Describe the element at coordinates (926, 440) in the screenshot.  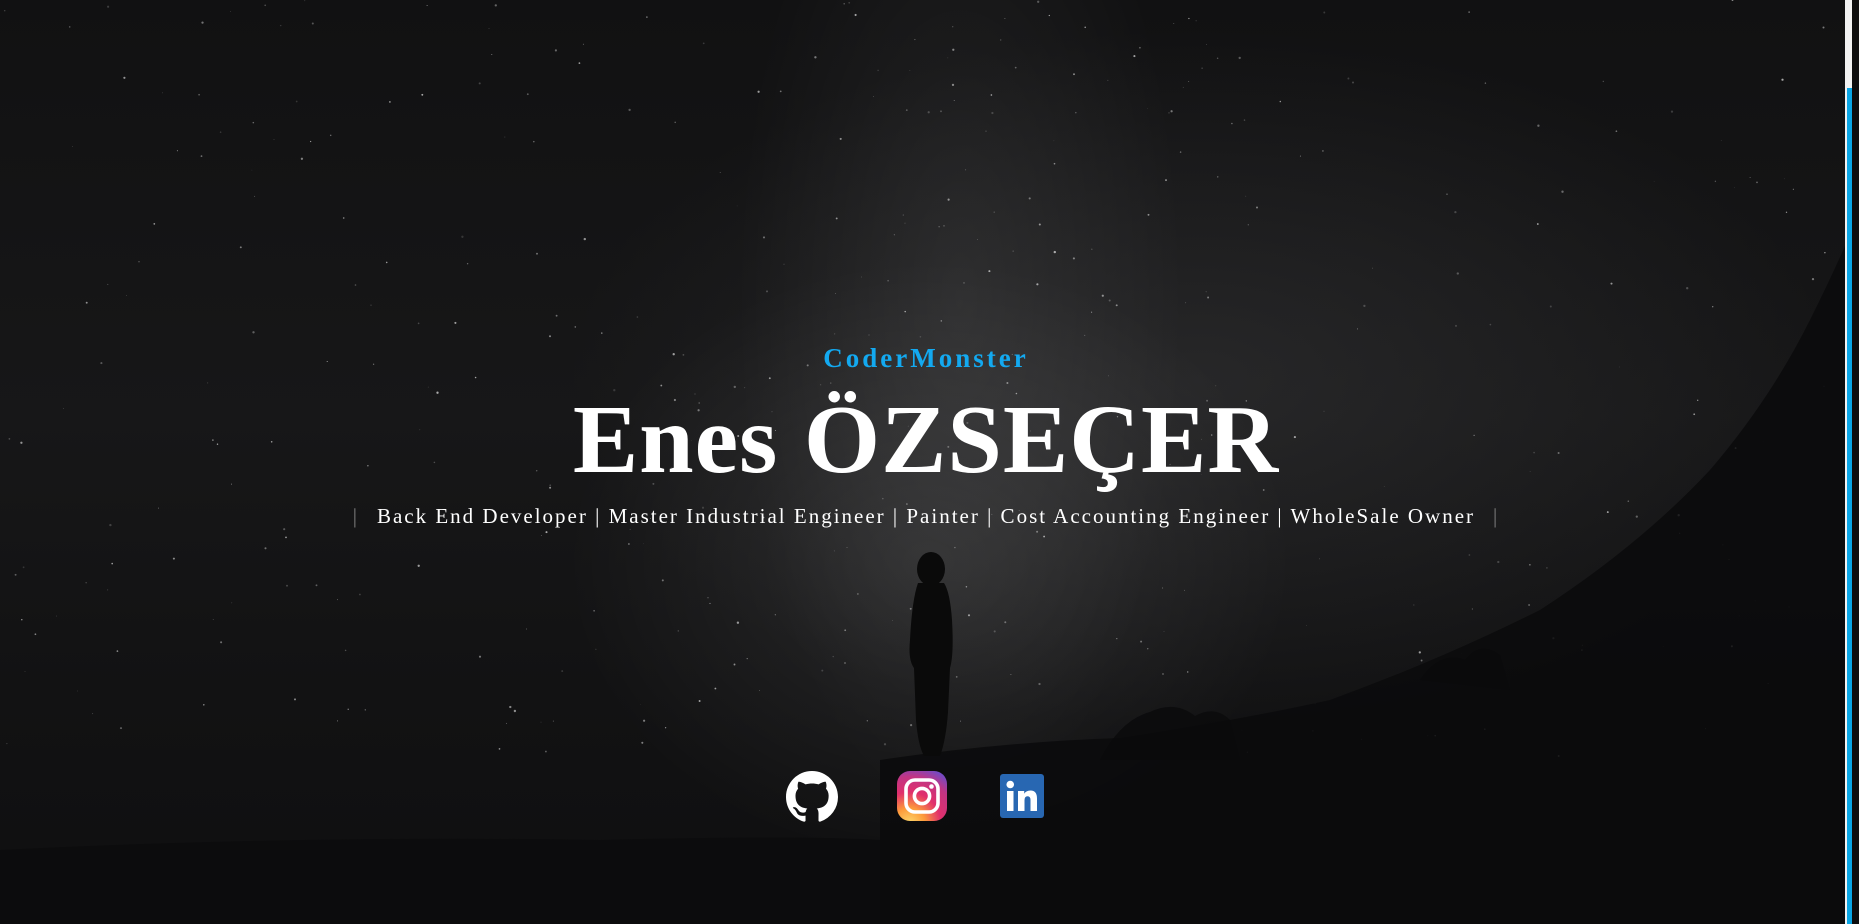
I see `page-title: Enes ÖZSEÇER` at that location.